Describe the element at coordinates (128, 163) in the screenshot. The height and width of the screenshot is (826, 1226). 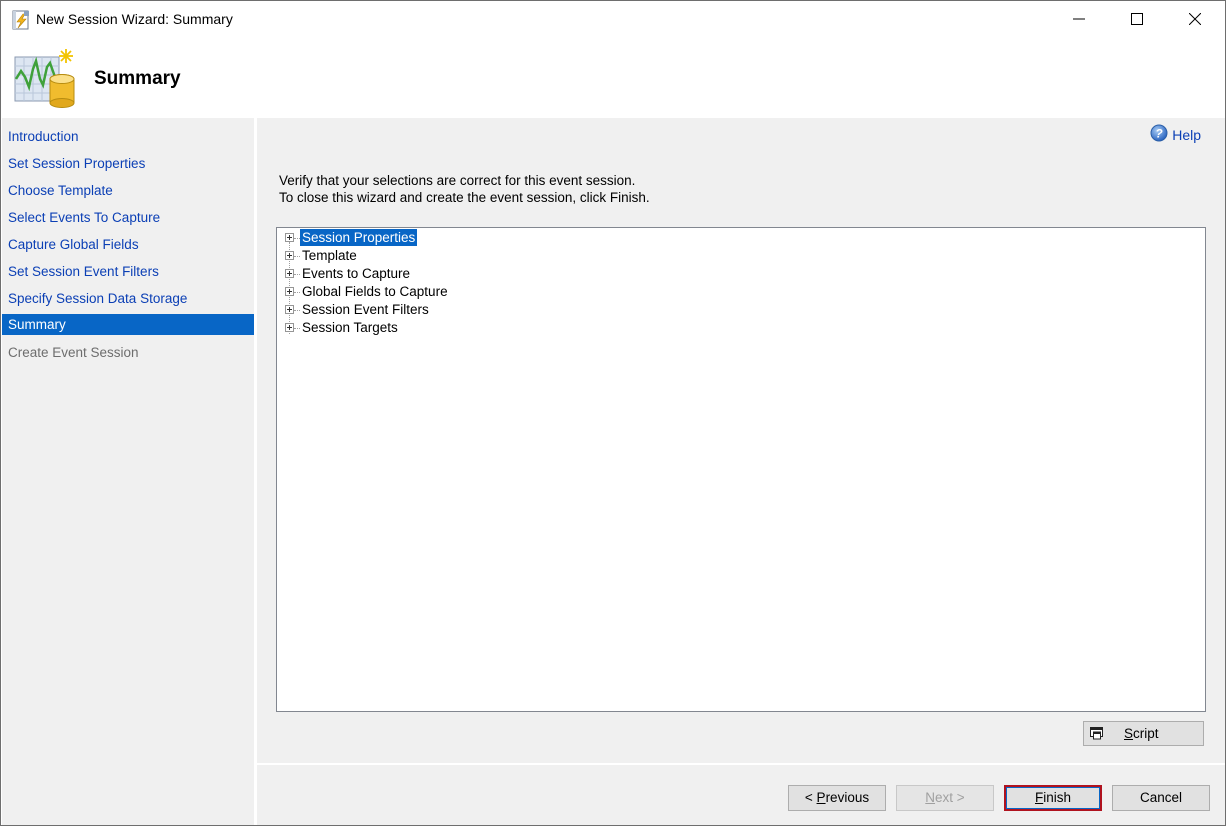
I see `sidebar-item-set-session-properties: Set Session Properties` at that location.